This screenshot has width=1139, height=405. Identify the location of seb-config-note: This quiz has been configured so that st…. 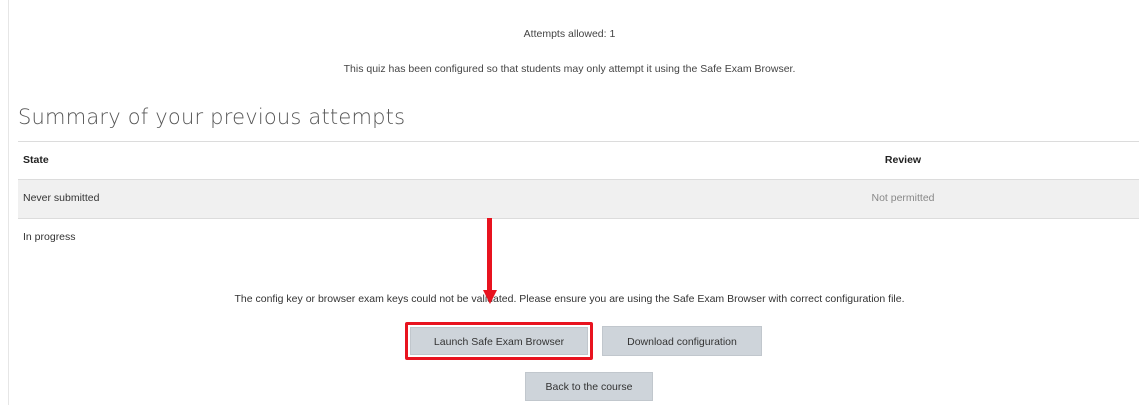
(569, 69).